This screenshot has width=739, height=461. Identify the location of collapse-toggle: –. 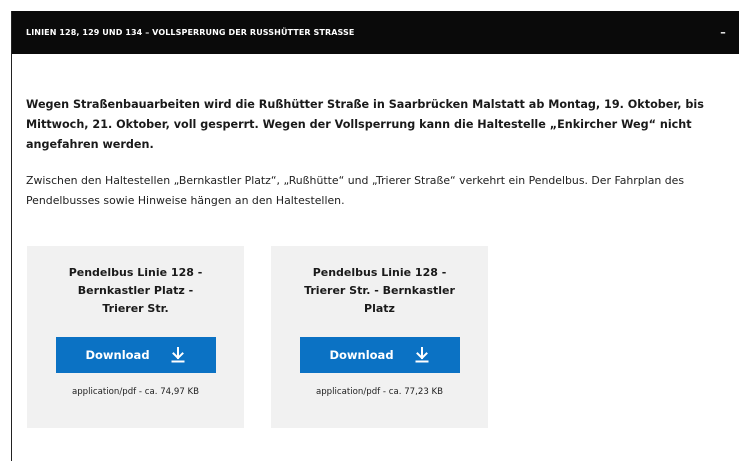
(723, 32).